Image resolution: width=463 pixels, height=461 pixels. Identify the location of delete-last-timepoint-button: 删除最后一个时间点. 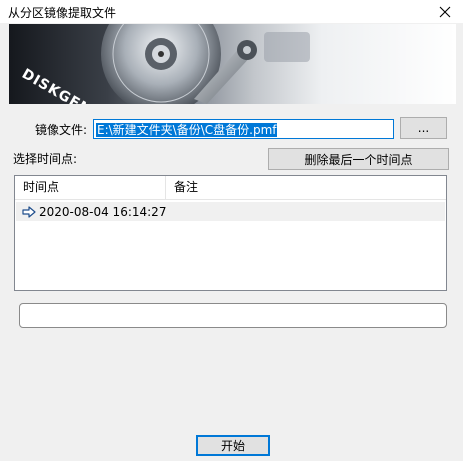
(358, 159).